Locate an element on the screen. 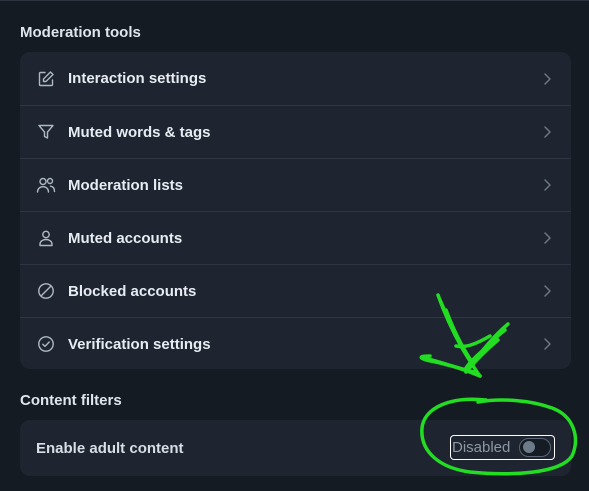  toggle-switch is located at coordinates (535, 447).